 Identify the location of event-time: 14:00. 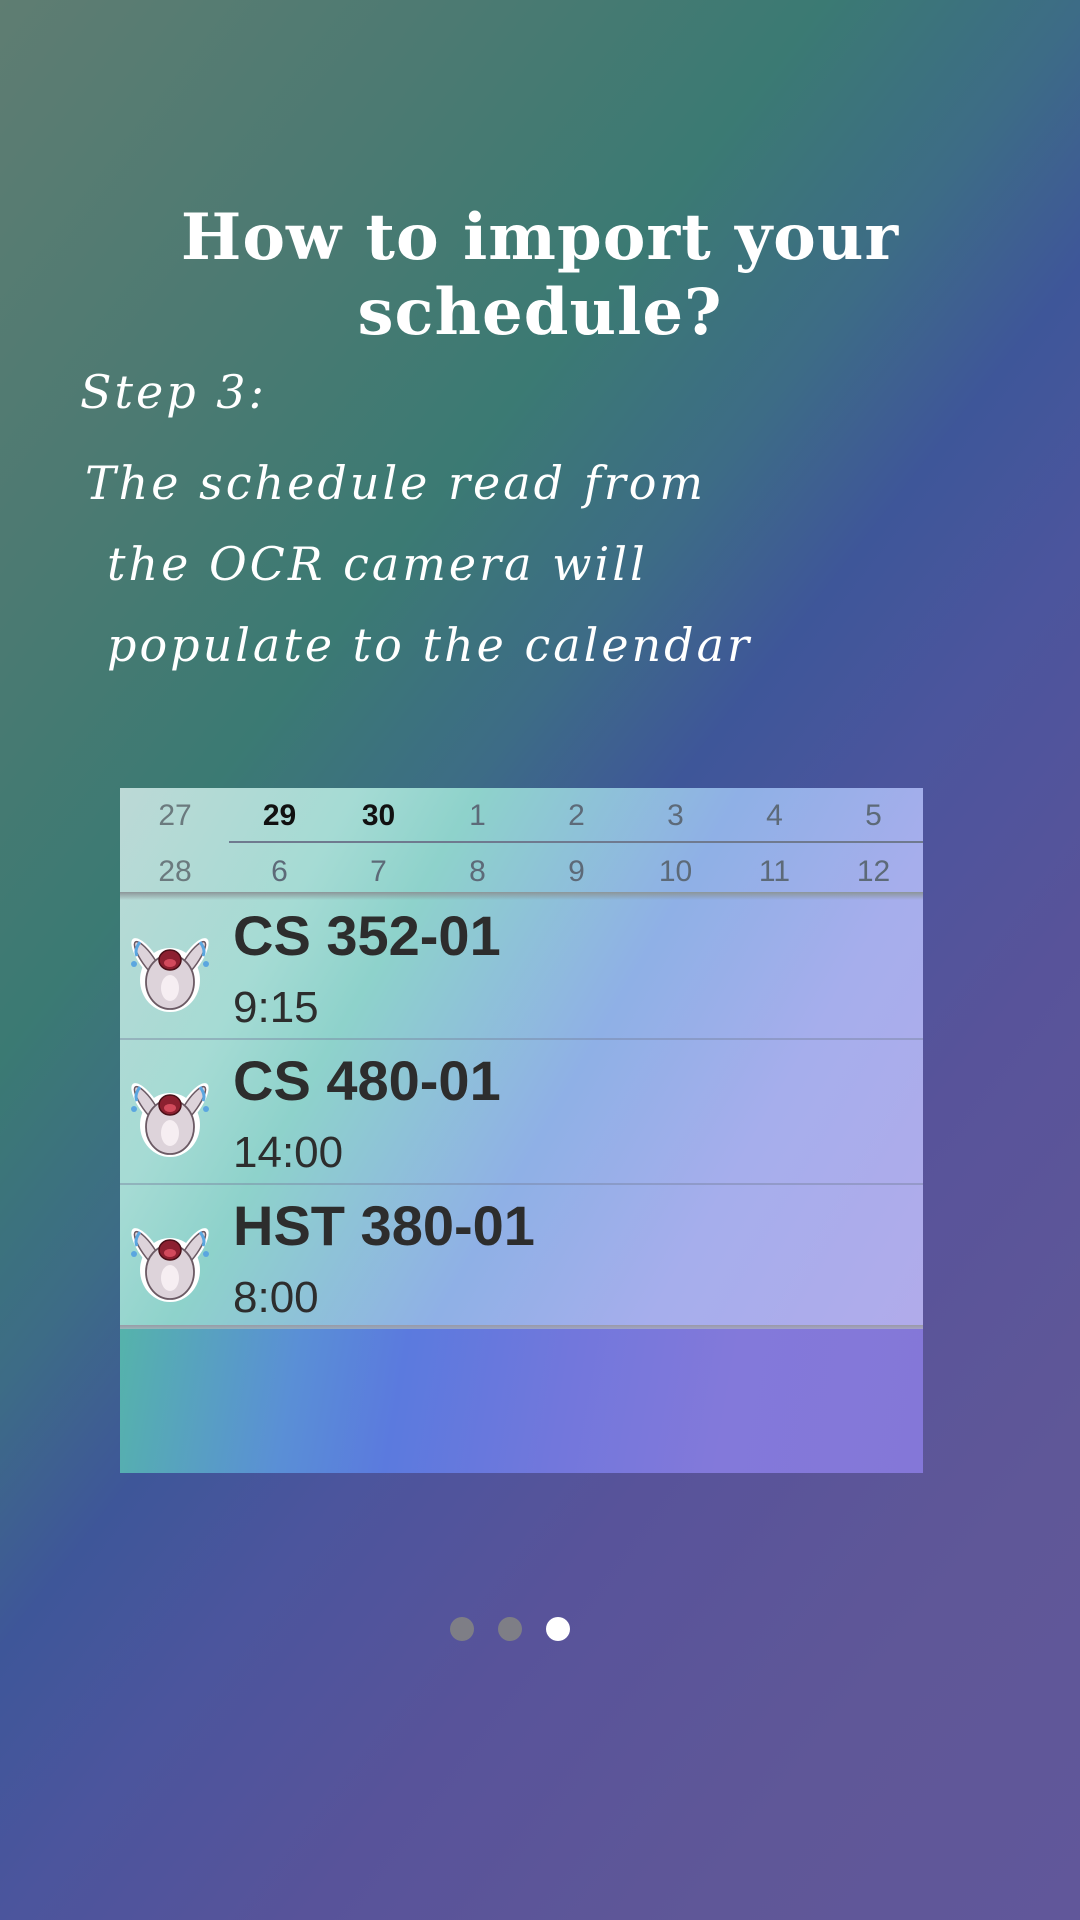
(288, 1152).